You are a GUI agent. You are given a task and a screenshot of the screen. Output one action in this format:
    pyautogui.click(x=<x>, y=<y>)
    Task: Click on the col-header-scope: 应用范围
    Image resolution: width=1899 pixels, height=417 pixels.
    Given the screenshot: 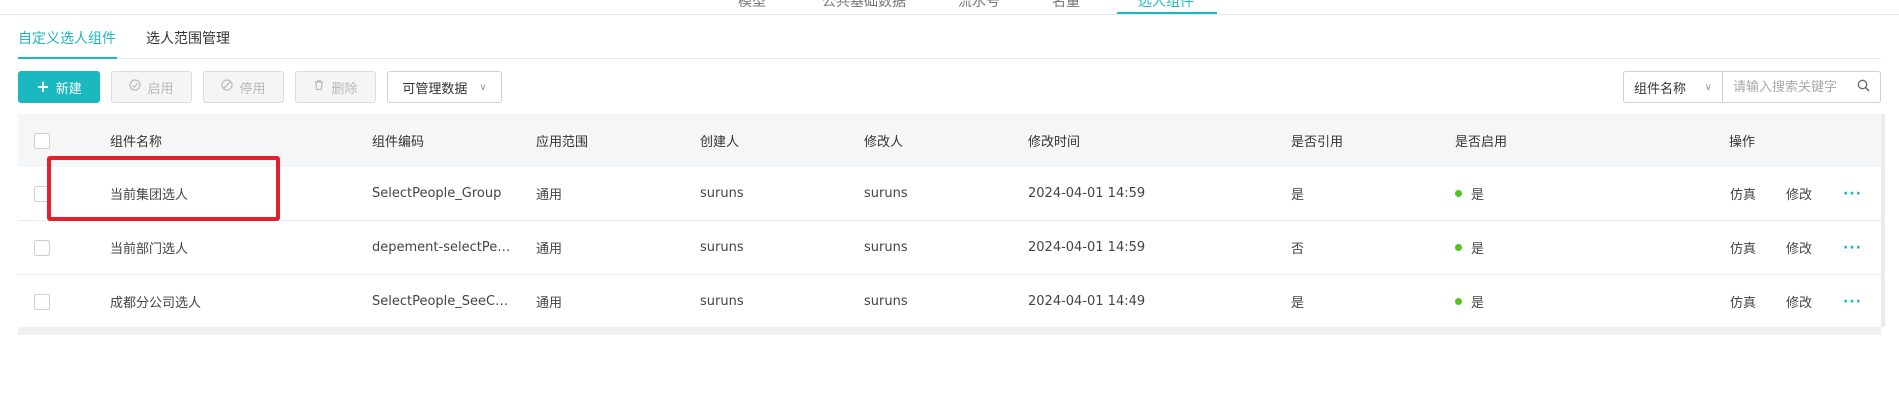 What is the action you would take?
    pyautogui.click(x=562, y=140)
    